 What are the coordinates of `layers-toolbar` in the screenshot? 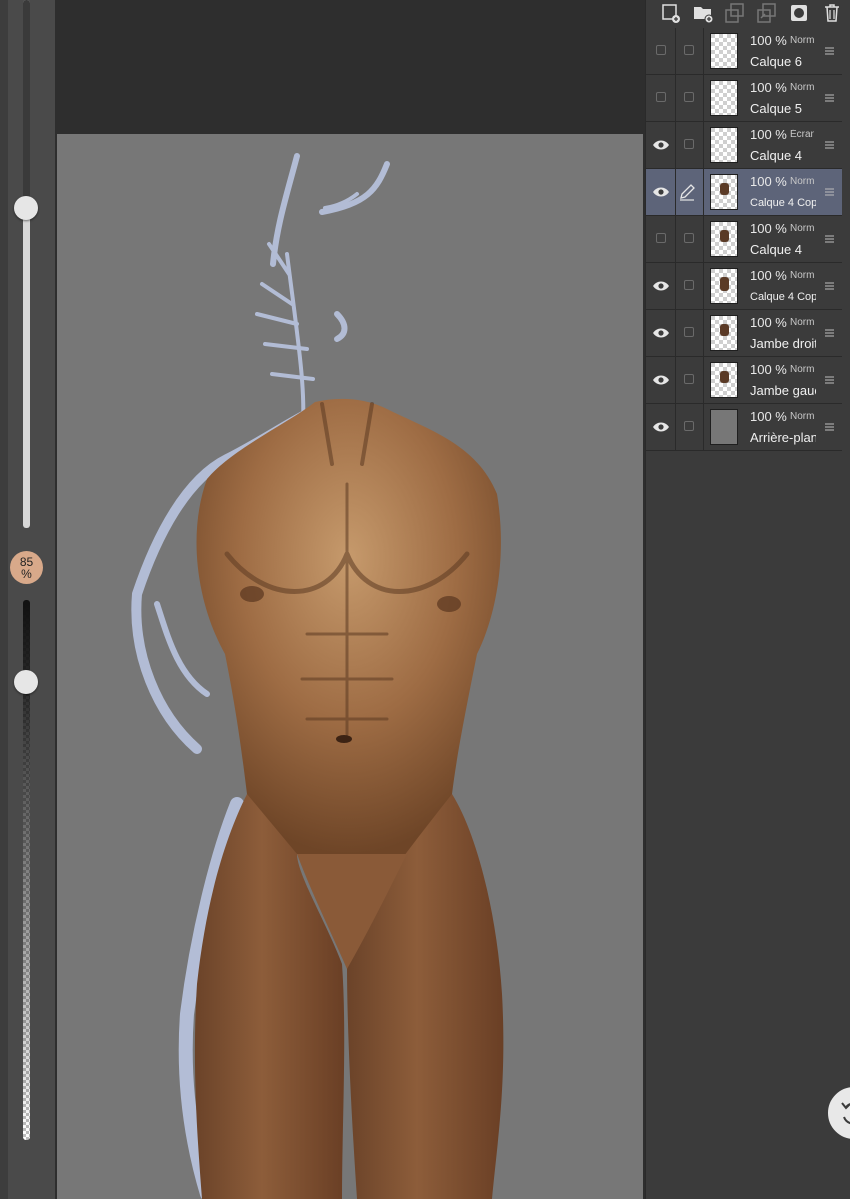 It's located at (748, 14).